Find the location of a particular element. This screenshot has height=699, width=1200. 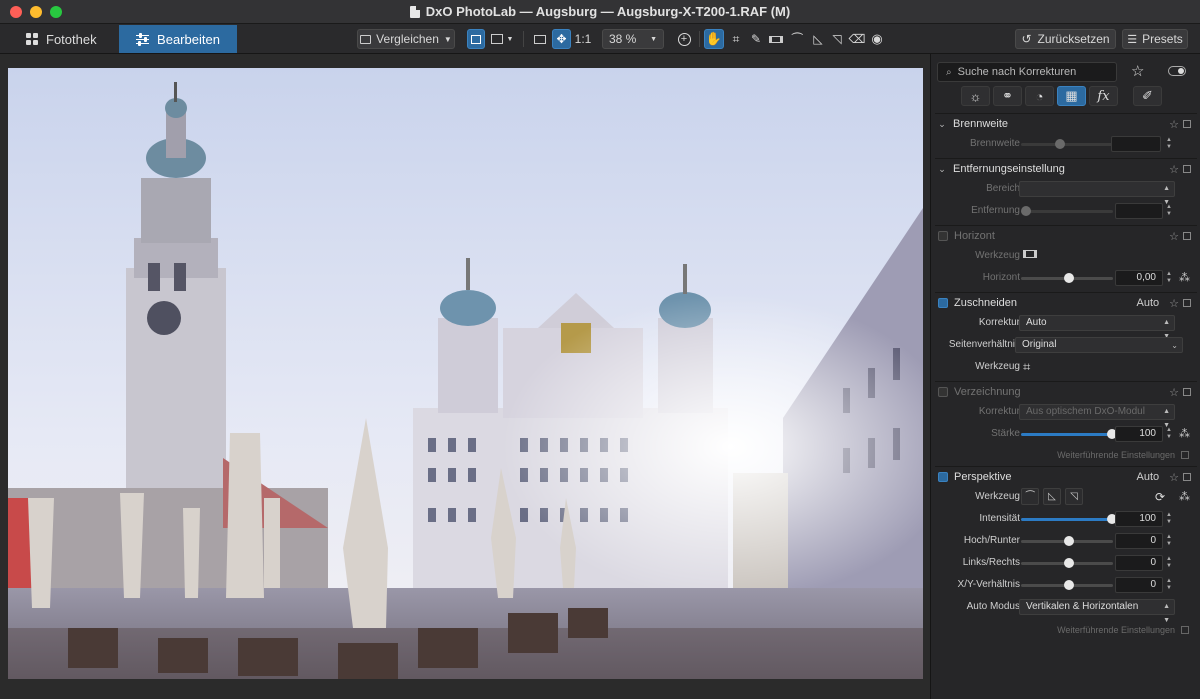

eraser-tool-button: ⌫ is located at coordinates (857, 39).